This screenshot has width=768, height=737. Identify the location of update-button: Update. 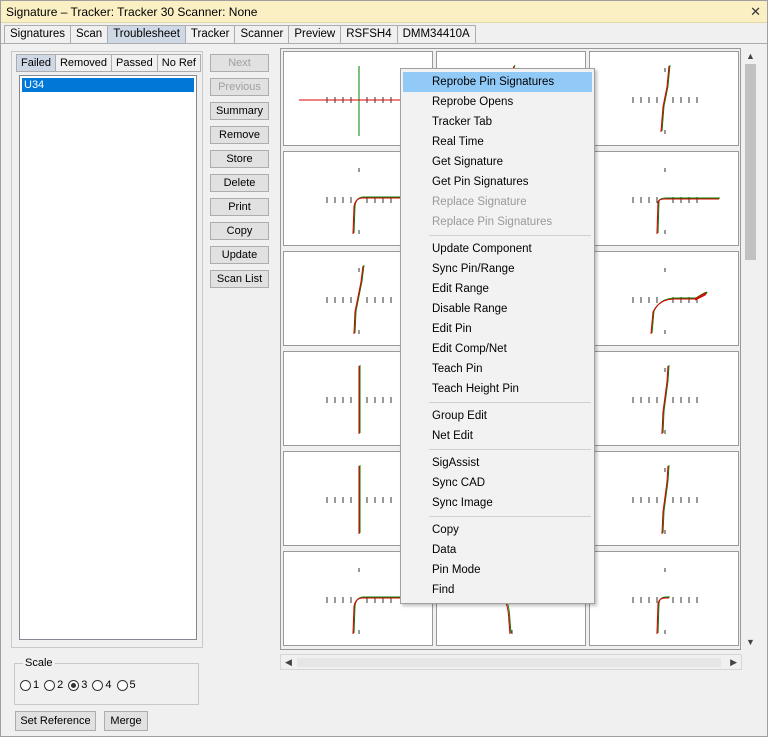
(239, 255).